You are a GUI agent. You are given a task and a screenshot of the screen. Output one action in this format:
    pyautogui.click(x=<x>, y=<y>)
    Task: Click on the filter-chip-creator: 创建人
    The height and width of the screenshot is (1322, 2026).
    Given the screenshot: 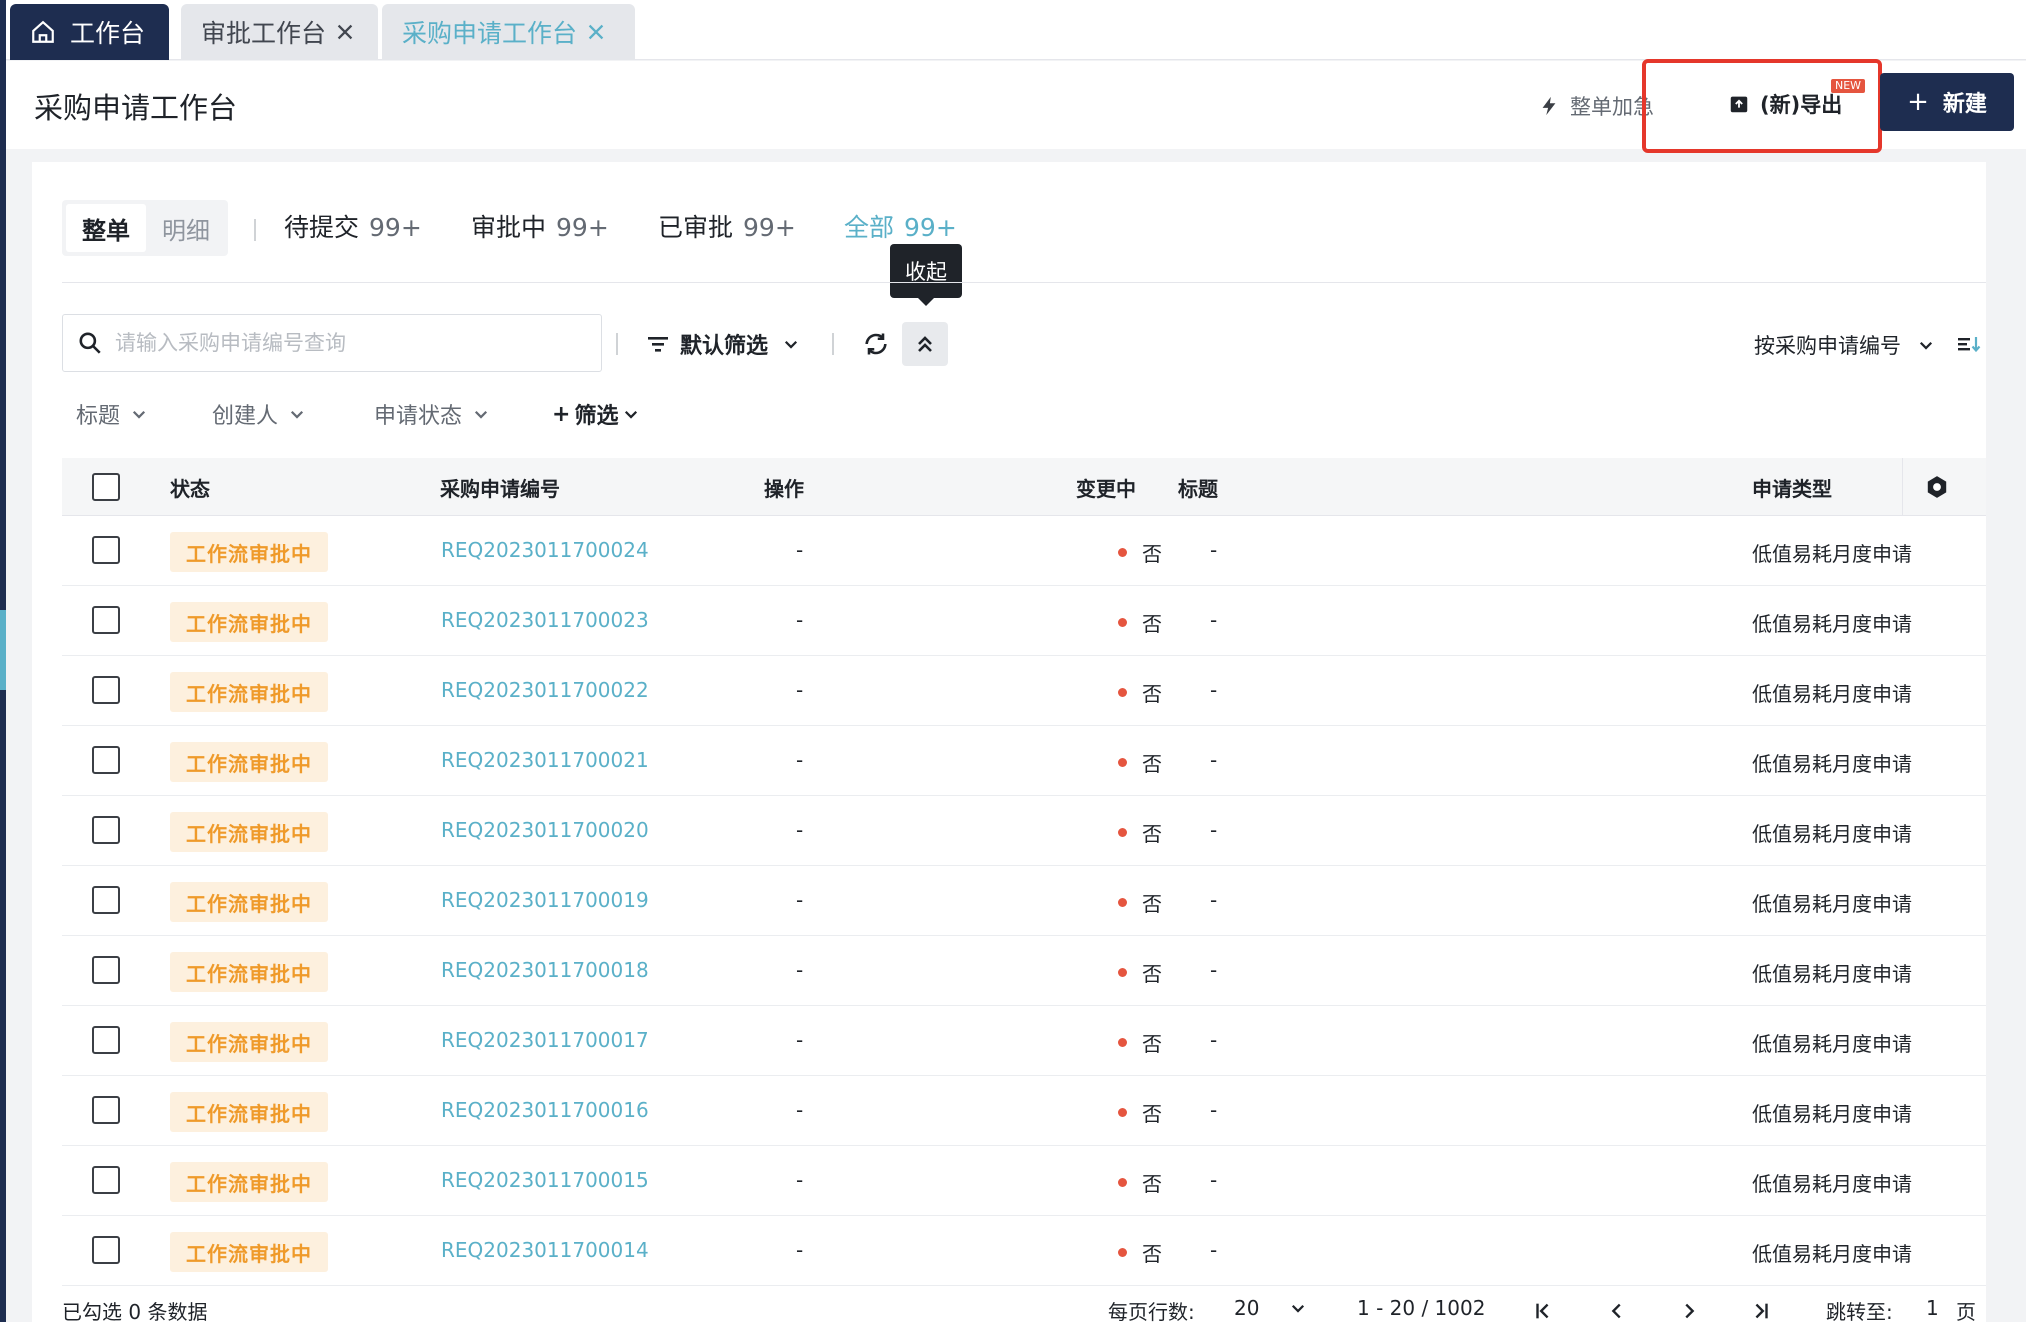 What is the action you would take?
    pyautogui.click(x=259, y=414)
    